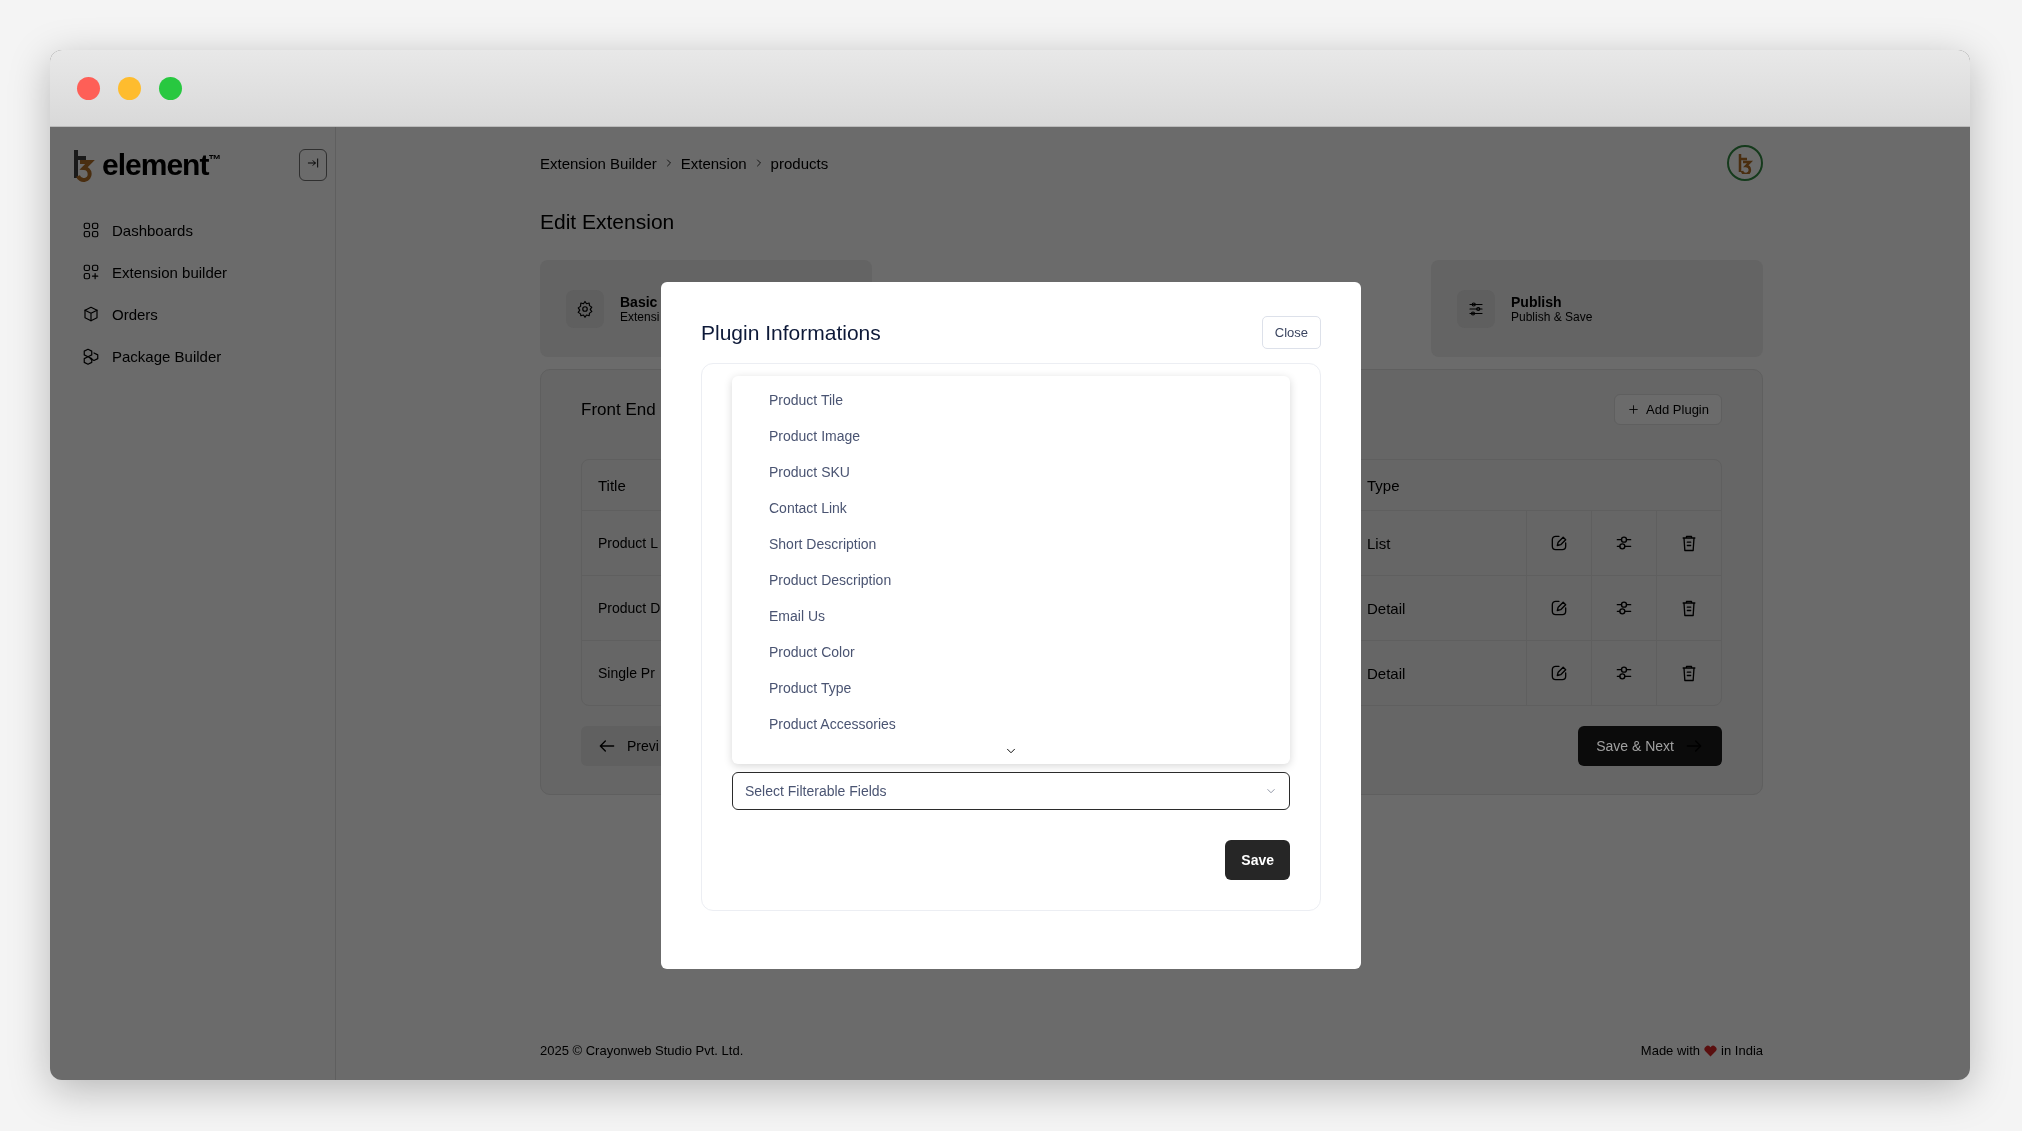 This screenshot has height=1131, width=2022. Describe the element at coordinates (642, 1050) in the screenshot. I see `copyright-text: 2025 © Crayonweb Studio Pvt. Ltd.` at that location.